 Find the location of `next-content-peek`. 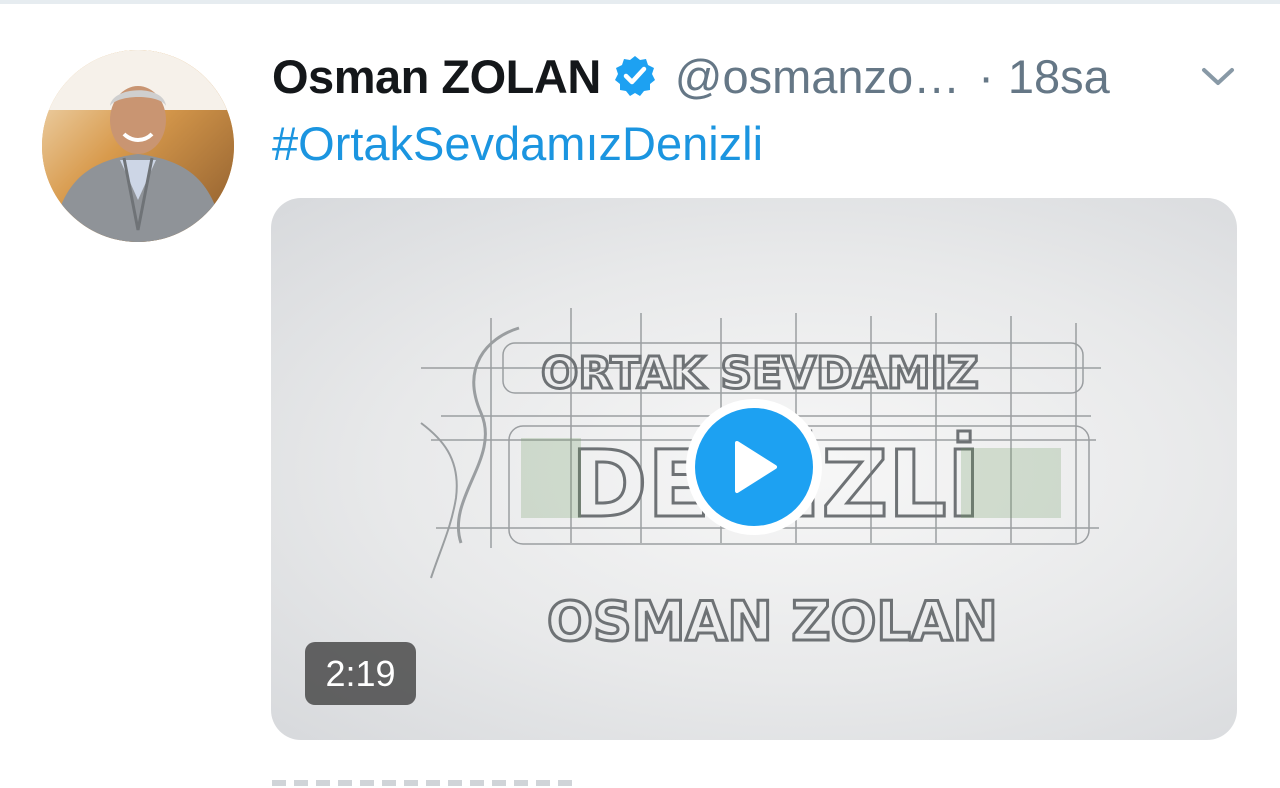

next-content-peek is located at coordinates (437, 782).